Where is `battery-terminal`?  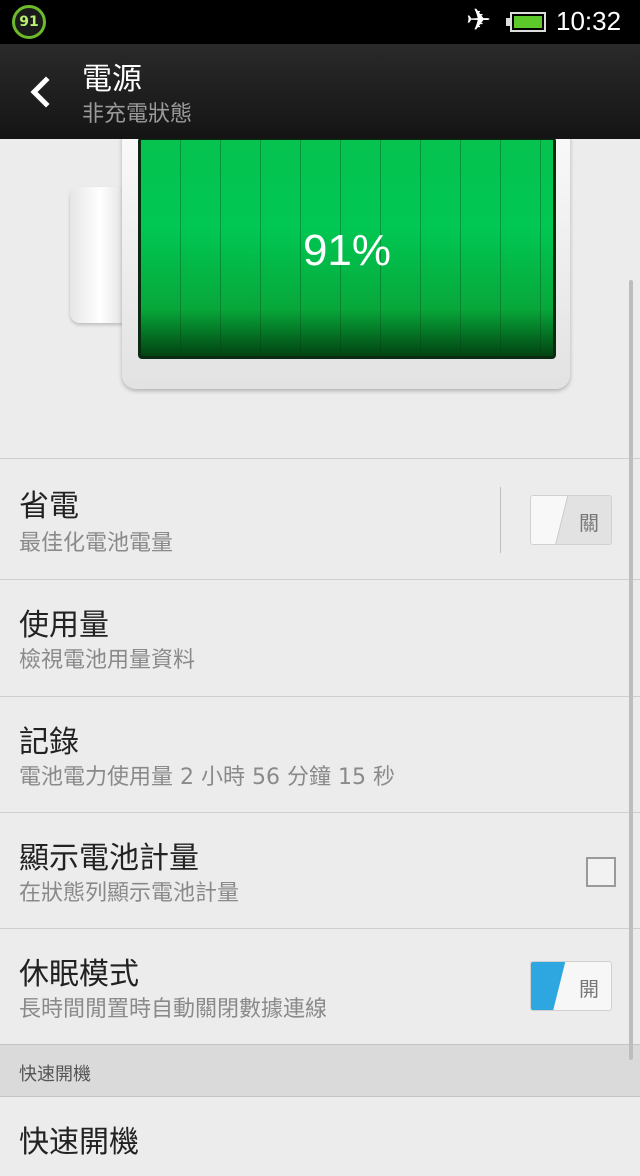 battery-terminal is located at coordinates (100, 255).